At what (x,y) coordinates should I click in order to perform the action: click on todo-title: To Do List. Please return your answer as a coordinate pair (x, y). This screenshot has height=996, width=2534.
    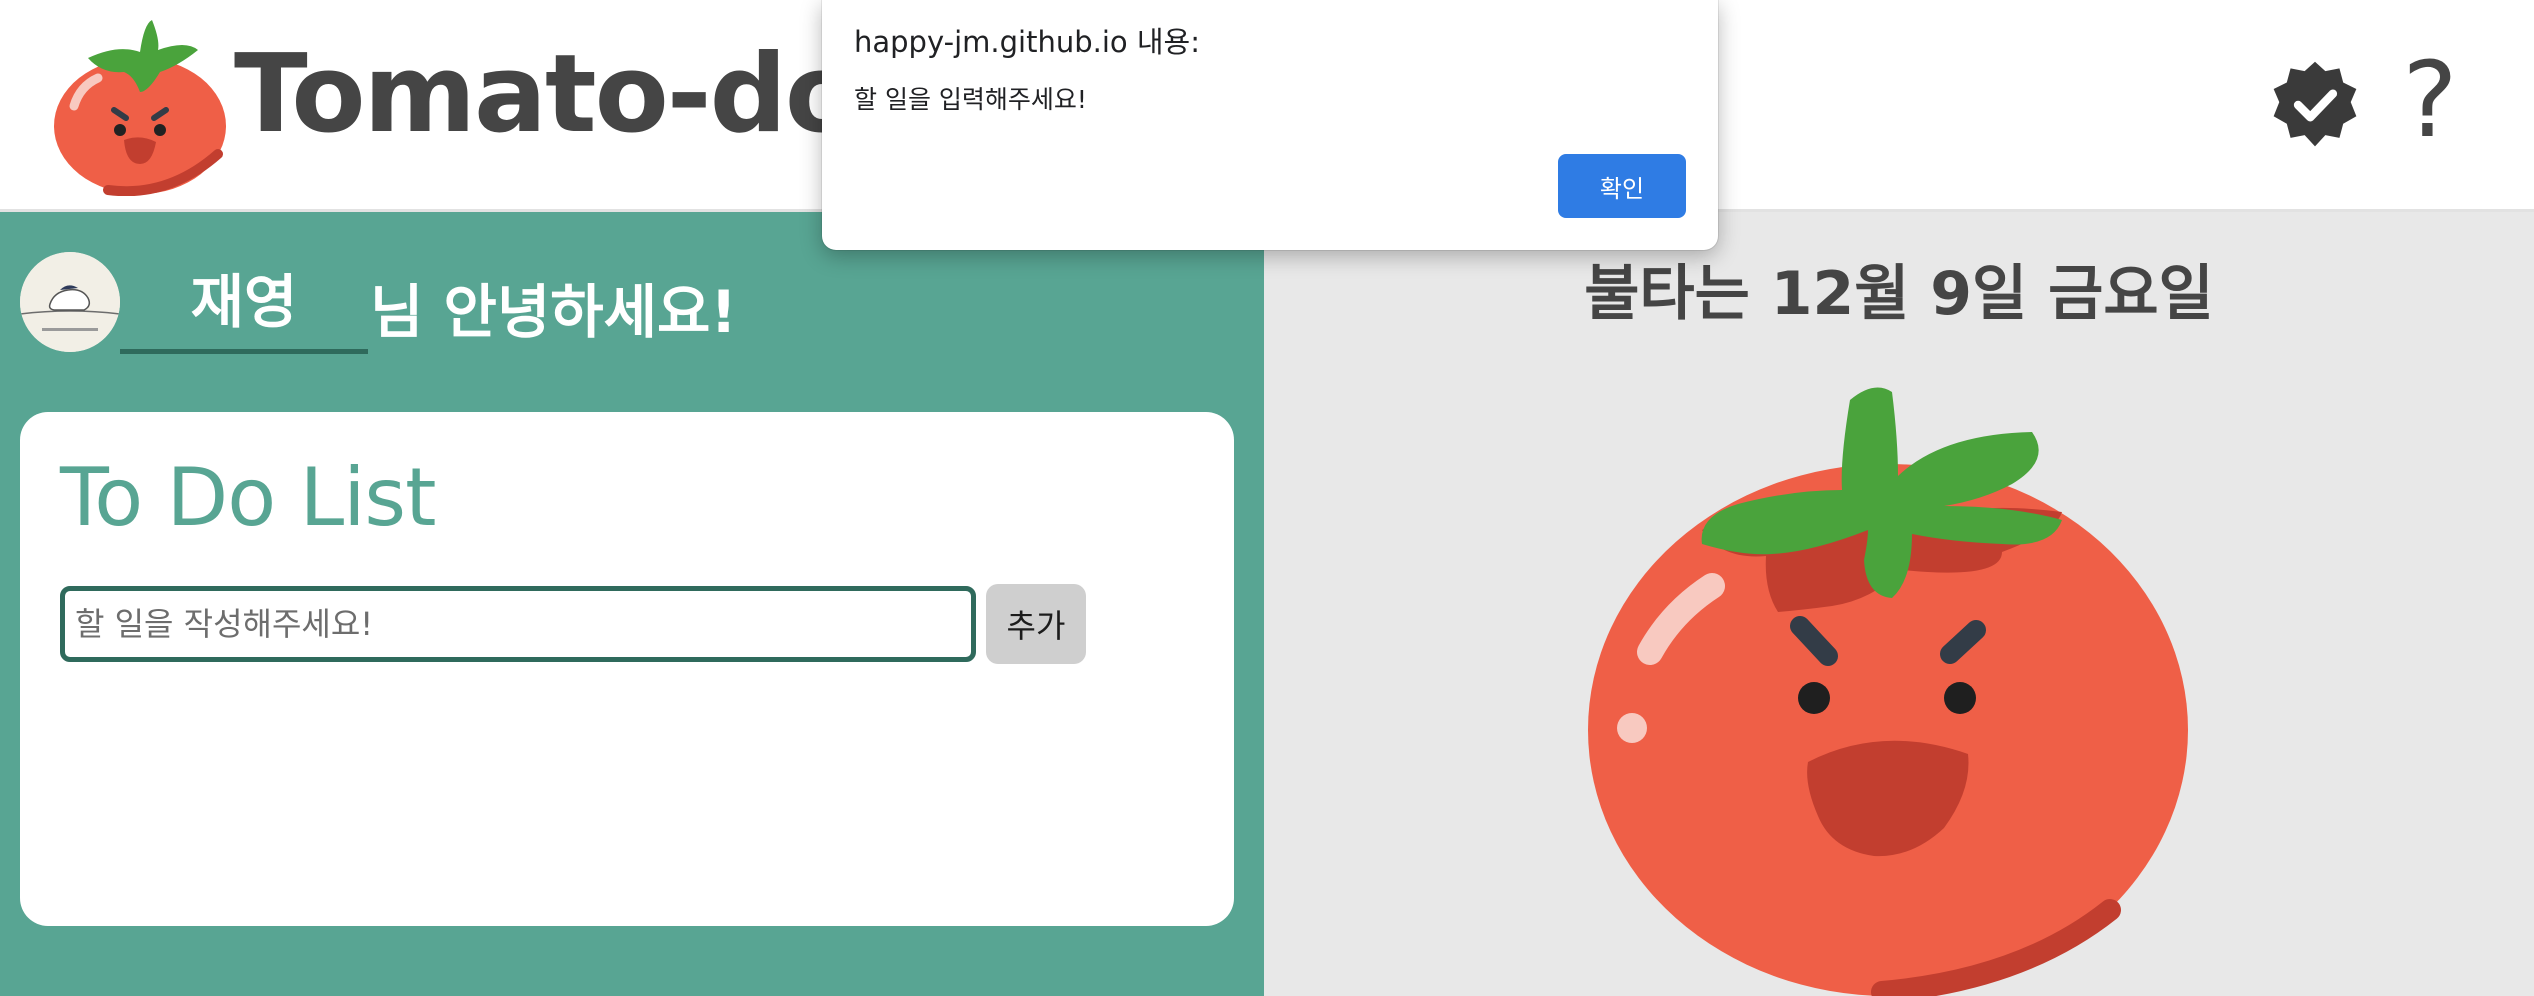
    Looking at the image, I should click on (248, 497).